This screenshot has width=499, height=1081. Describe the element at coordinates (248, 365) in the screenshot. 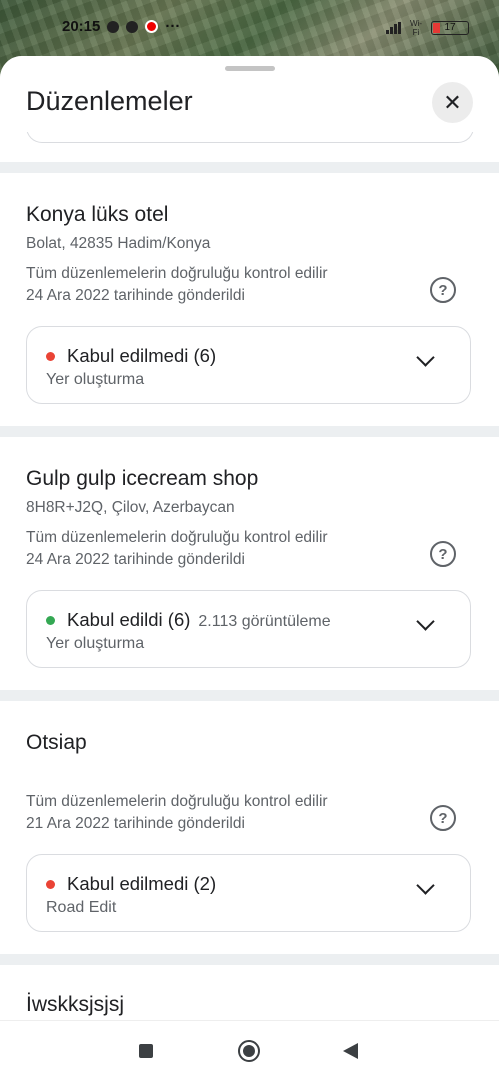

I see `status-card: Kabul edilmedi (6) Yer oluşturma` at that location.